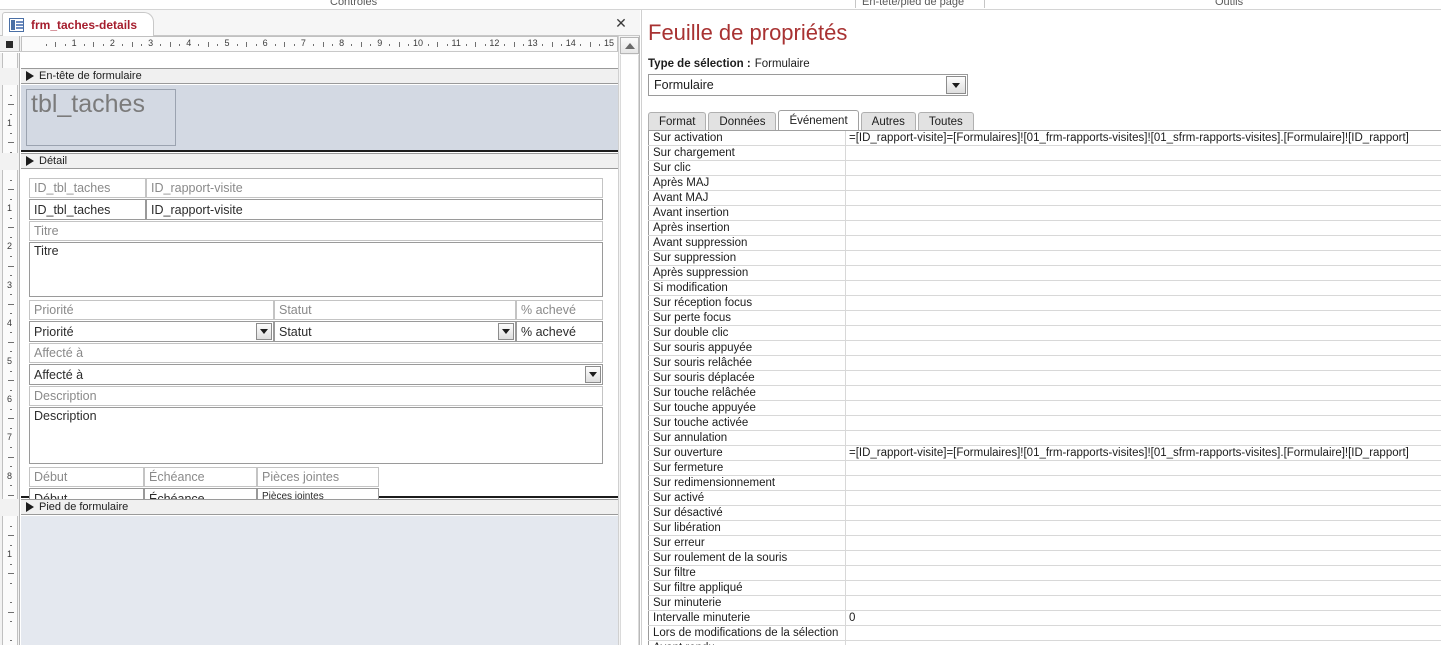 The height and width of the screenshot is (645, 1441). Describe the element at coordinates (374, 209) in the screenshot. I see `field-id-rapport-visite: ID_rapport-visite` at that location.